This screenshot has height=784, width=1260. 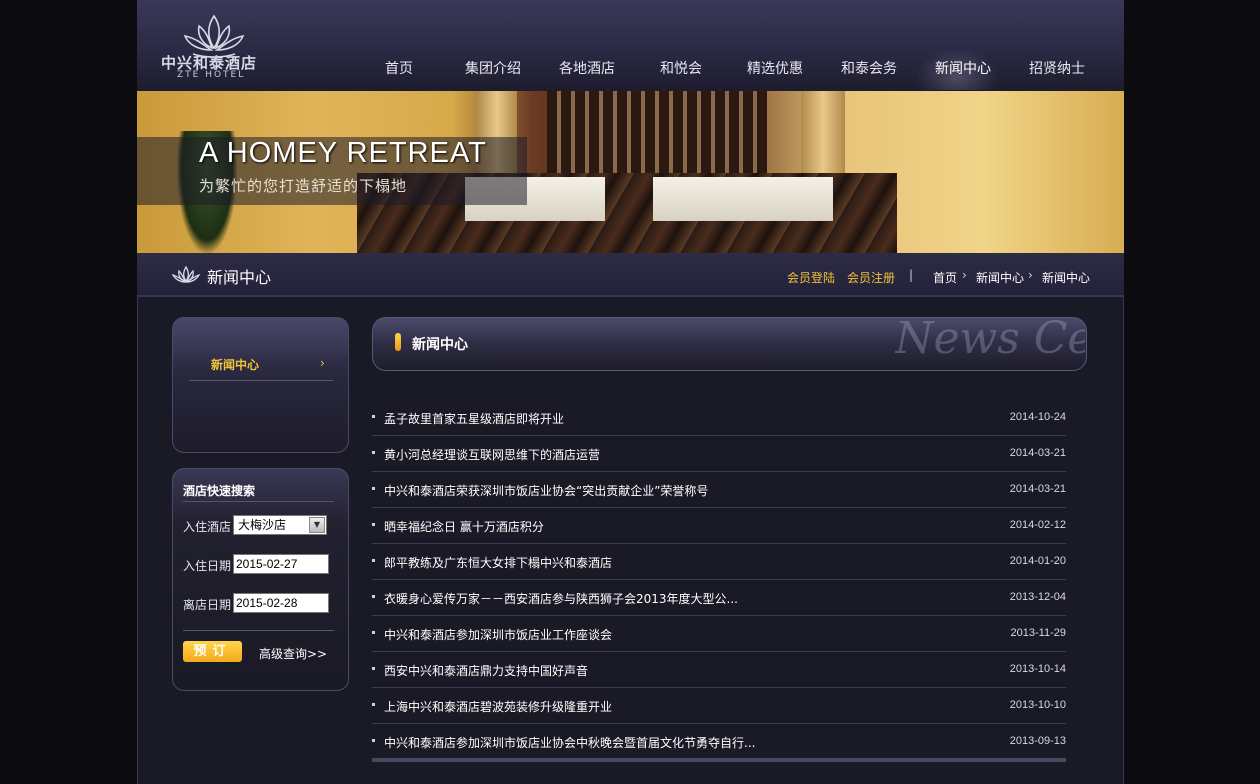 What do you see at coordinates (492, 454) in the screenshot?
I see `news-title: 黄小河总经理谈互联网思维下的酒店运营` at bounding box center [492, 454].